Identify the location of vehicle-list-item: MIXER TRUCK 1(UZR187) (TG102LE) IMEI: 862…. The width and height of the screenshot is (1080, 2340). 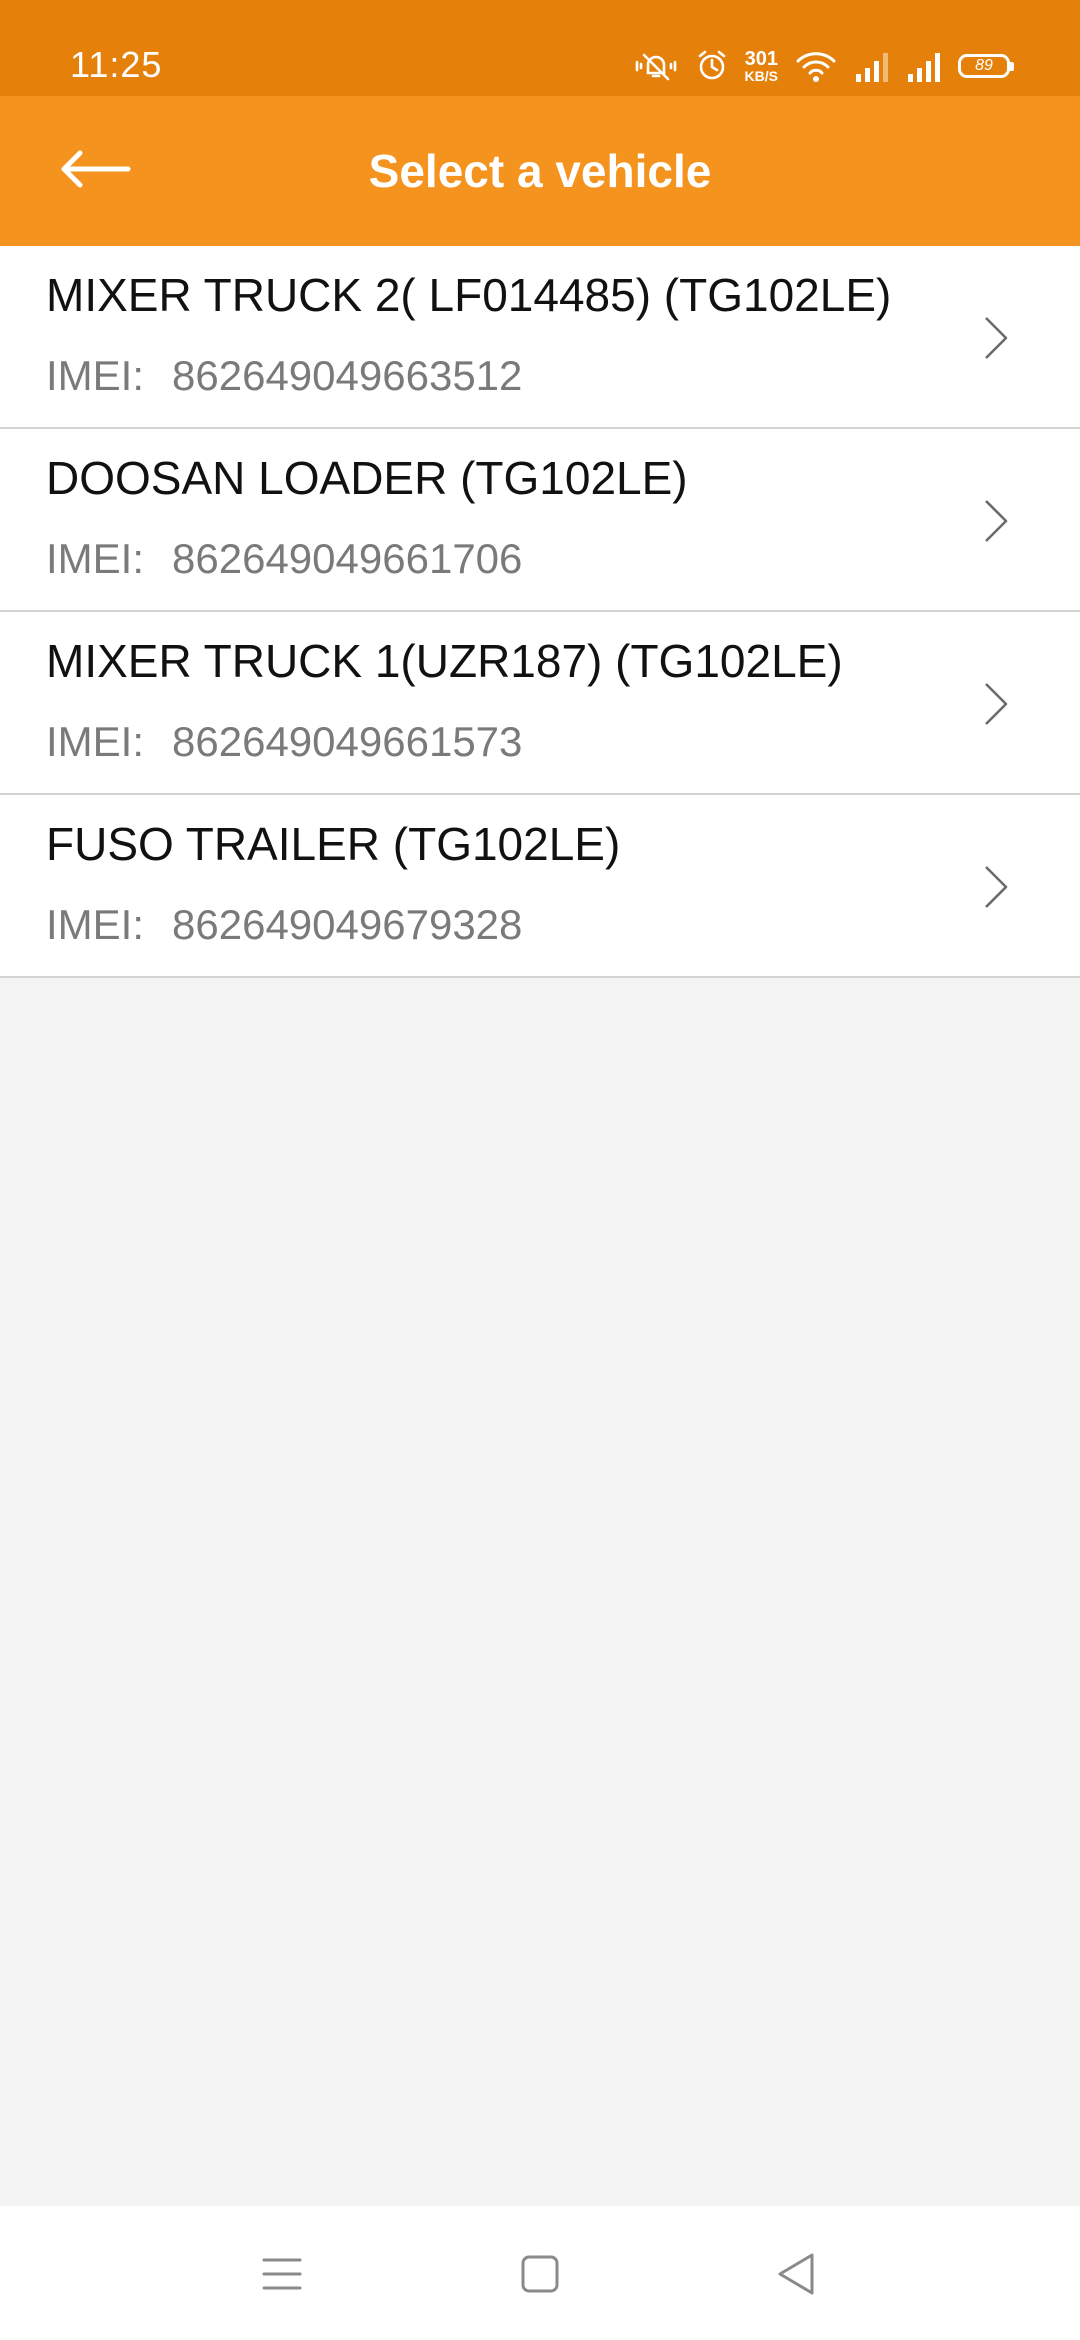
(540, 703).